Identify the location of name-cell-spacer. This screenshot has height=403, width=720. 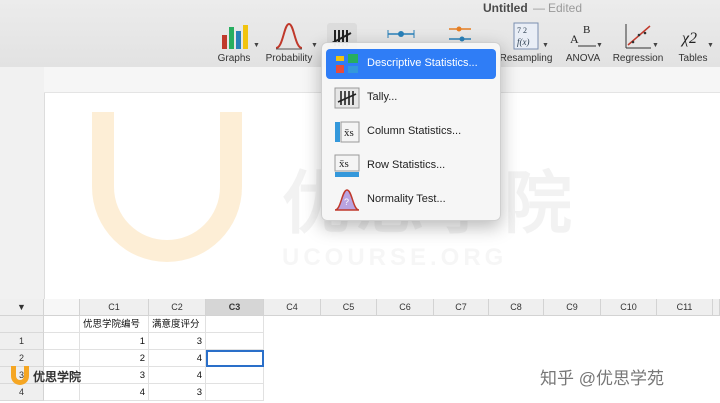
(62, 324).